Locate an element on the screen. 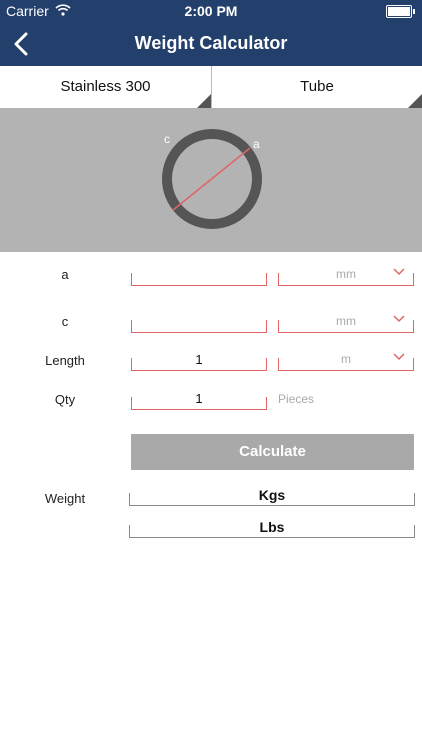 This screenshot has height=750, width=422. qty-value: 1 is located at coordinates (199, 398).